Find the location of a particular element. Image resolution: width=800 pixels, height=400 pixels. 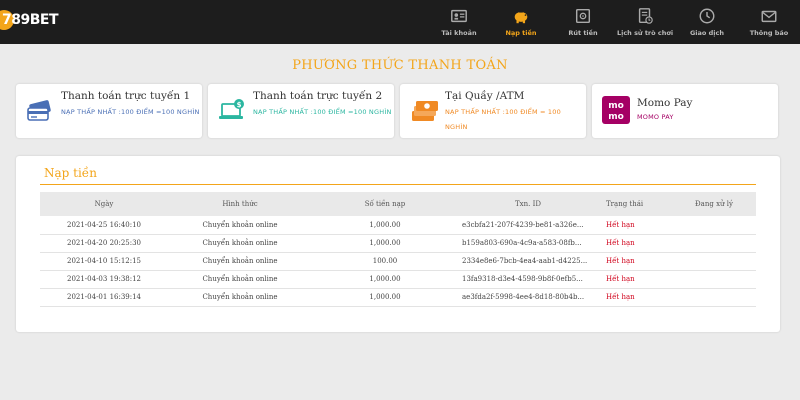

column-header-amount: Số tiền nạp is located at coordinates (385, 204).